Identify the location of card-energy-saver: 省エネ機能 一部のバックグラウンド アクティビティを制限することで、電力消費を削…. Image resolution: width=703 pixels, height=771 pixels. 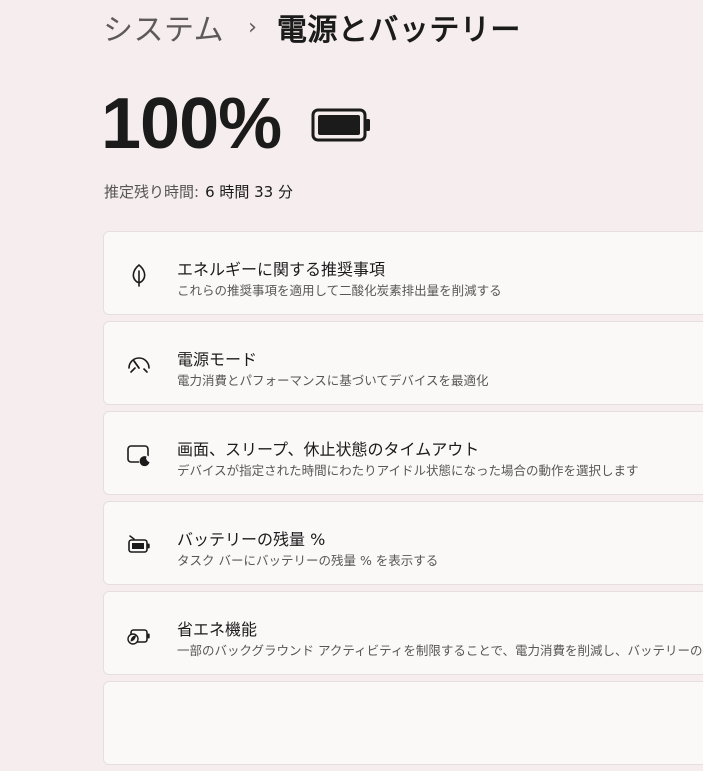
(403, 633).